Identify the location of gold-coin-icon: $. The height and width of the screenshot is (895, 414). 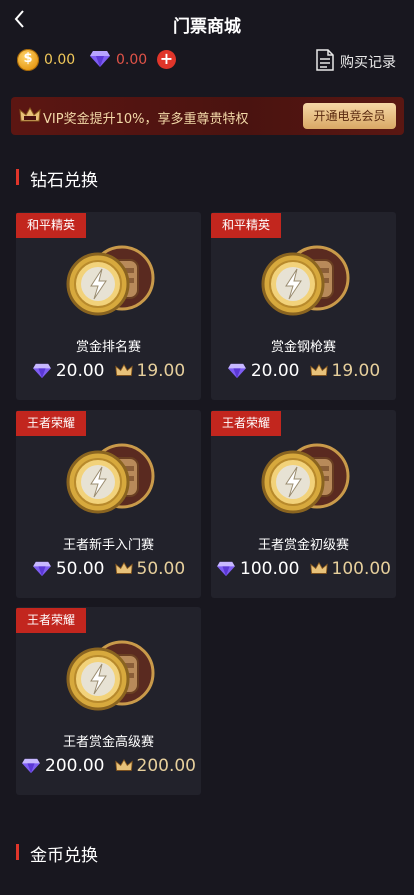
(28, 60).